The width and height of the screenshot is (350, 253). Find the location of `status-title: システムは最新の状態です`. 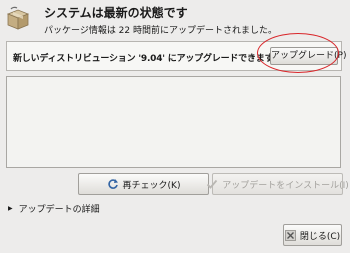

status-title: システムは最新の状態です is located at coordinates (116, 13).